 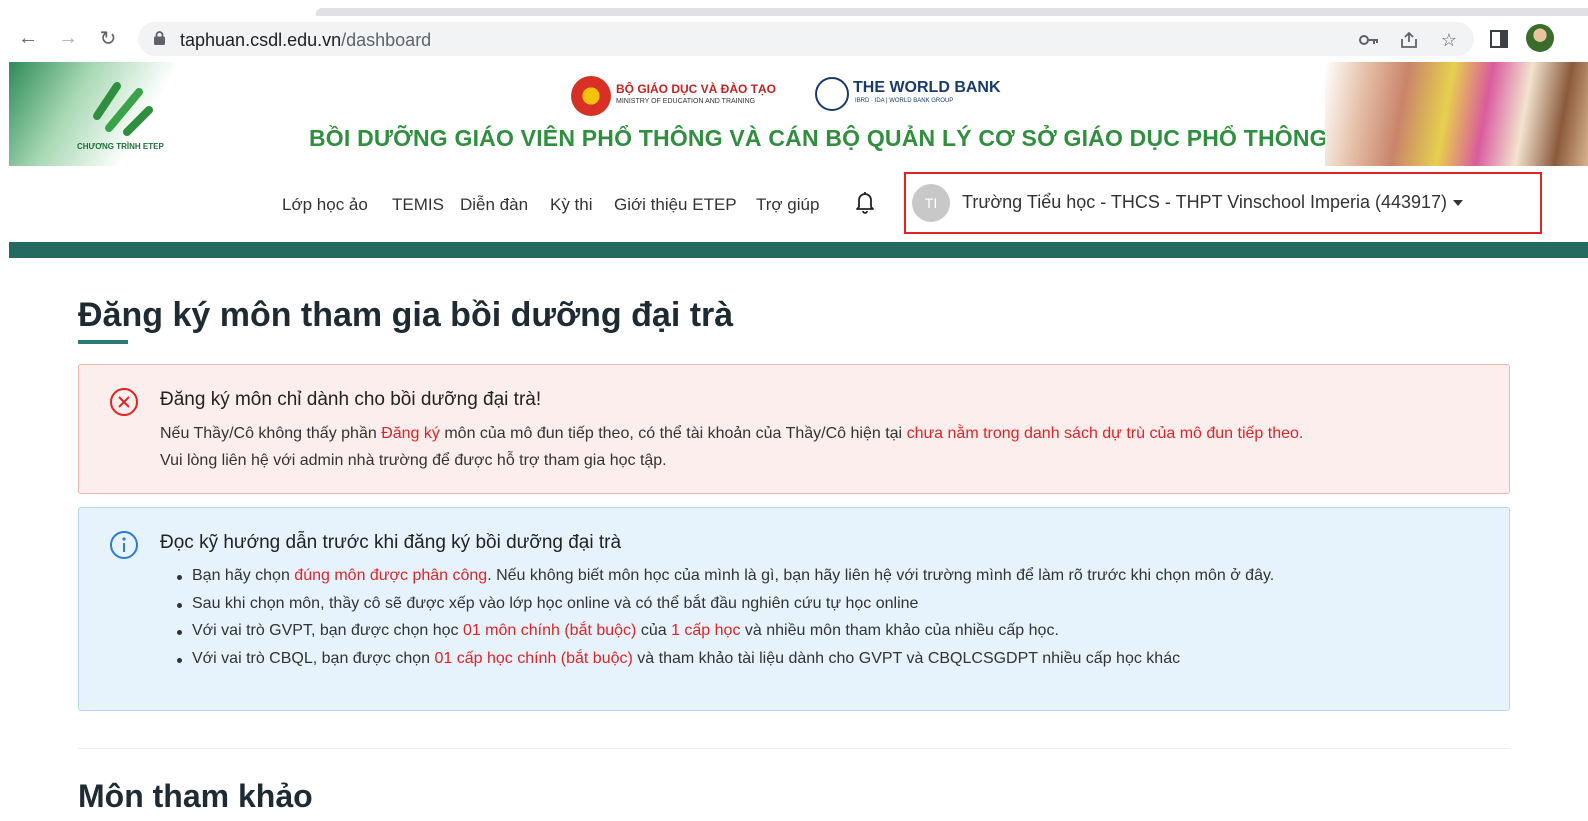 I want to click on forward-icon: →, so click(x=68, y=38).